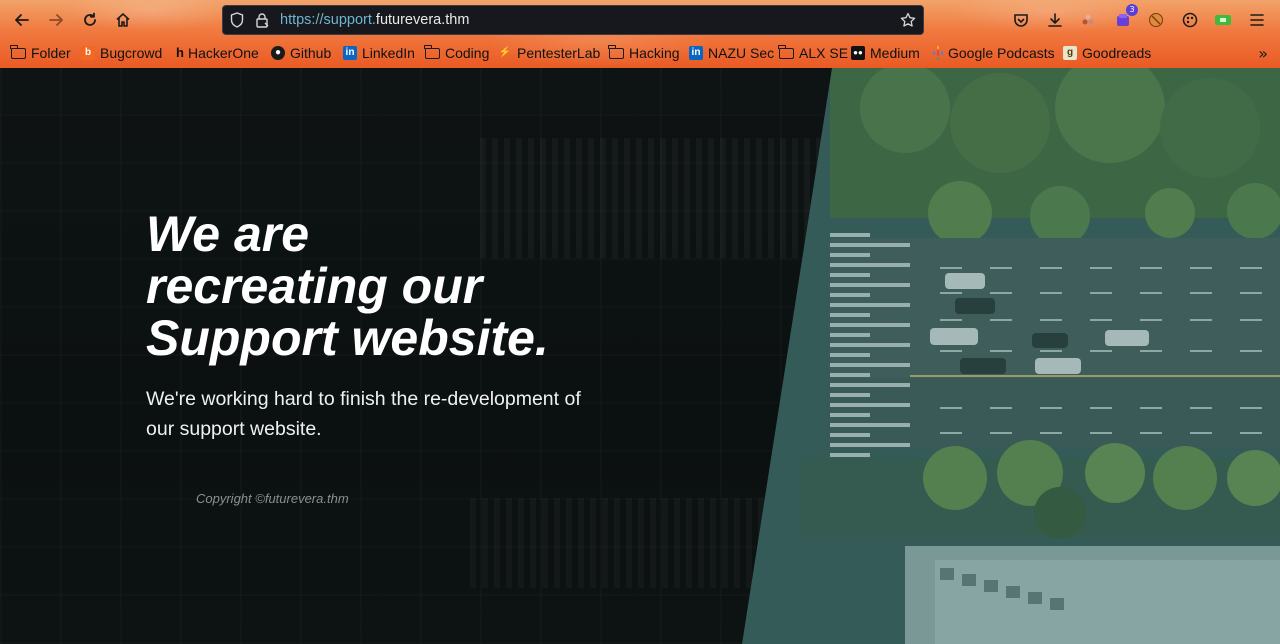  Describe the element at coordinates (123, 20) in the screenshot. I see `home-icon` at that location.